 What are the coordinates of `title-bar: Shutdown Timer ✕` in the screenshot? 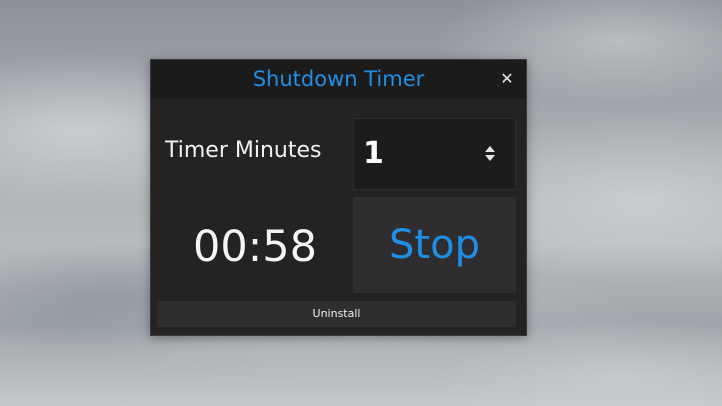 It's located at (338, 79).